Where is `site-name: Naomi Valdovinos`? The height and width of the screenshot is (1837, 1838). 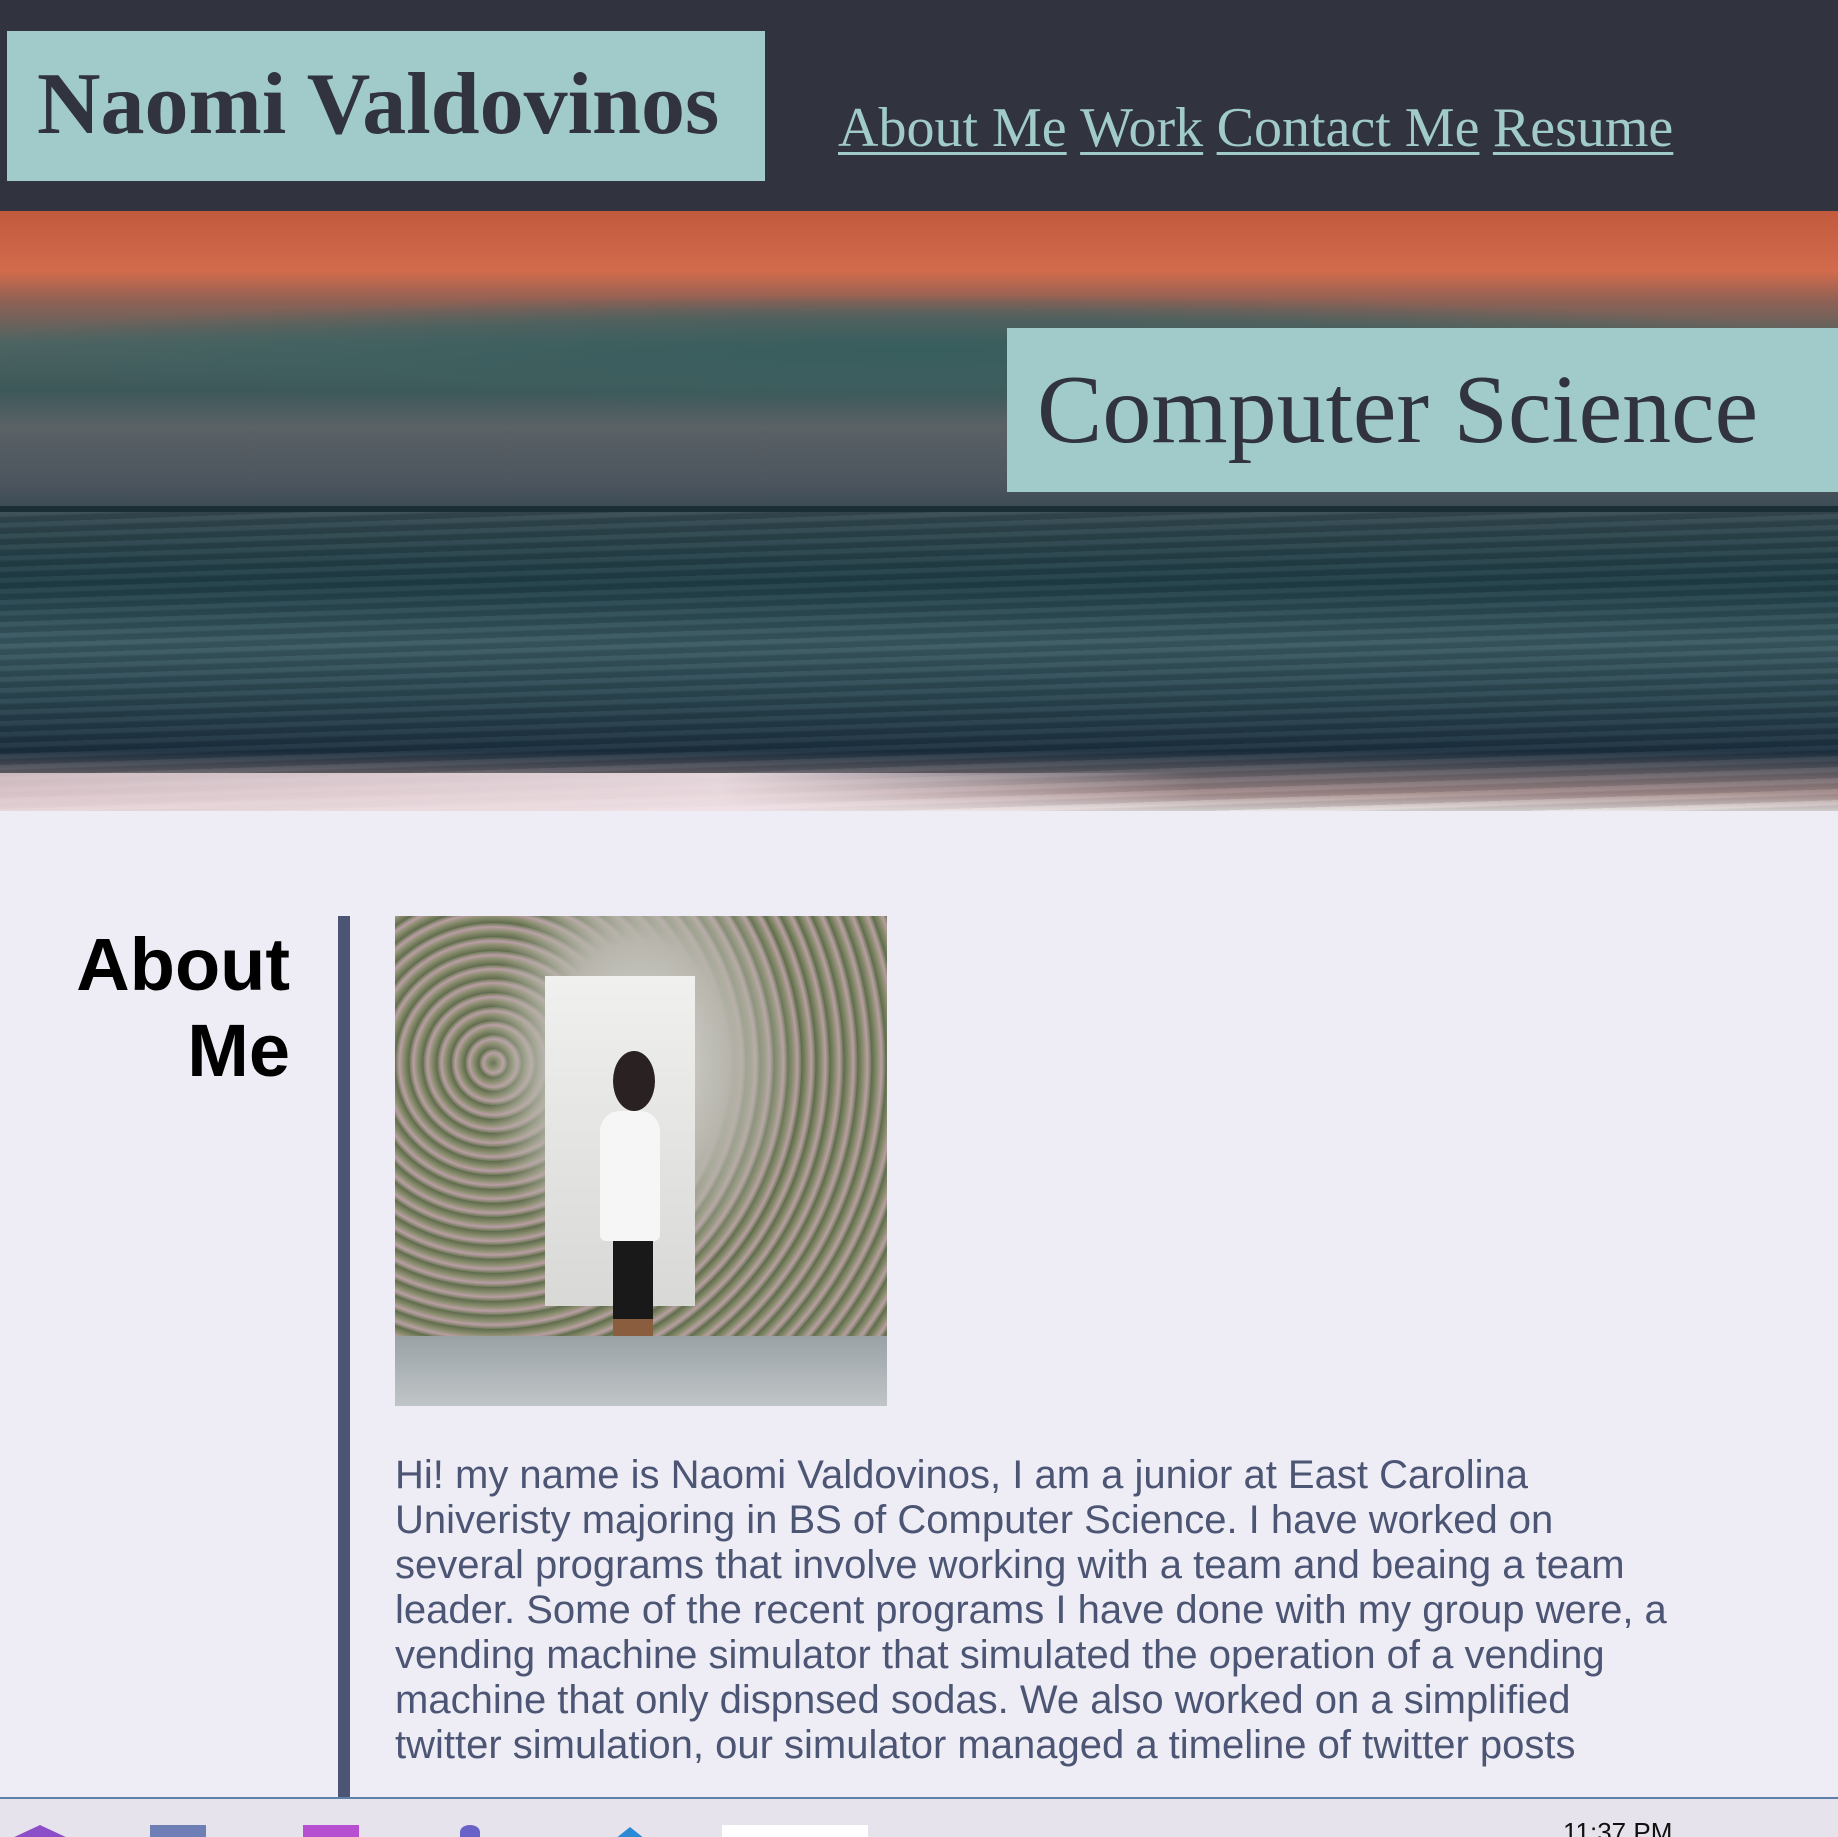
site-name: Naomi Valdovinos is located at coordinates (378, 104).